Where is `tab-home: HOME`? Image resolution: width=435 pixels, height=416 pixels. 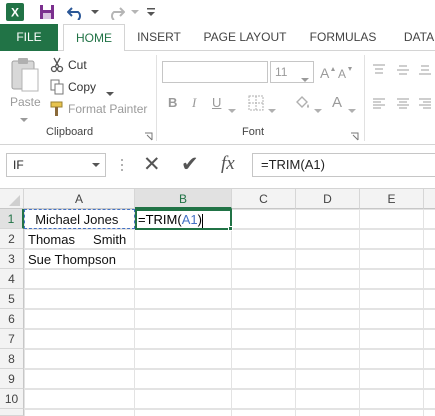 tab-home: HOME is located at coordinates (94, 38).